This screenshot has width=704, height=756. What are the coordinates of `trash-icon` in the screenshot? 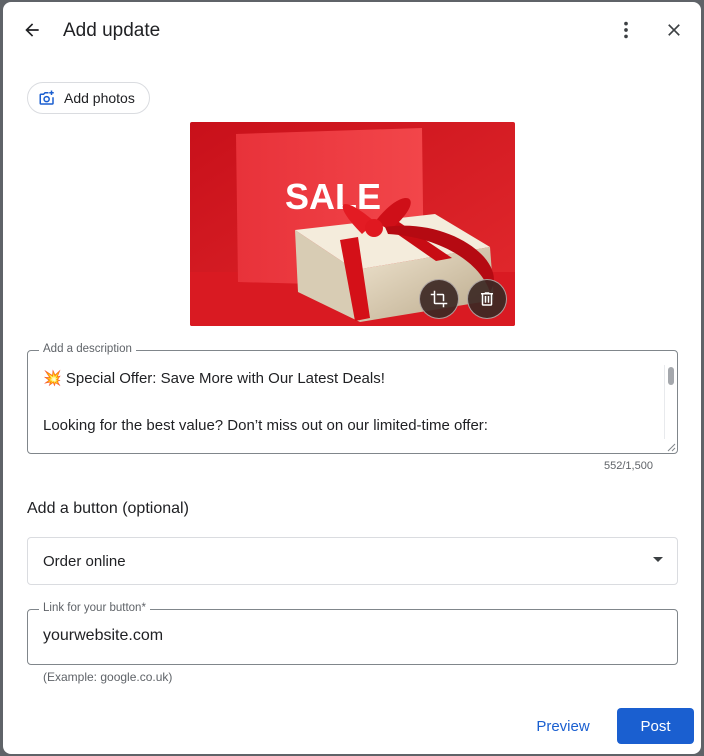 It's located at (487, 299).